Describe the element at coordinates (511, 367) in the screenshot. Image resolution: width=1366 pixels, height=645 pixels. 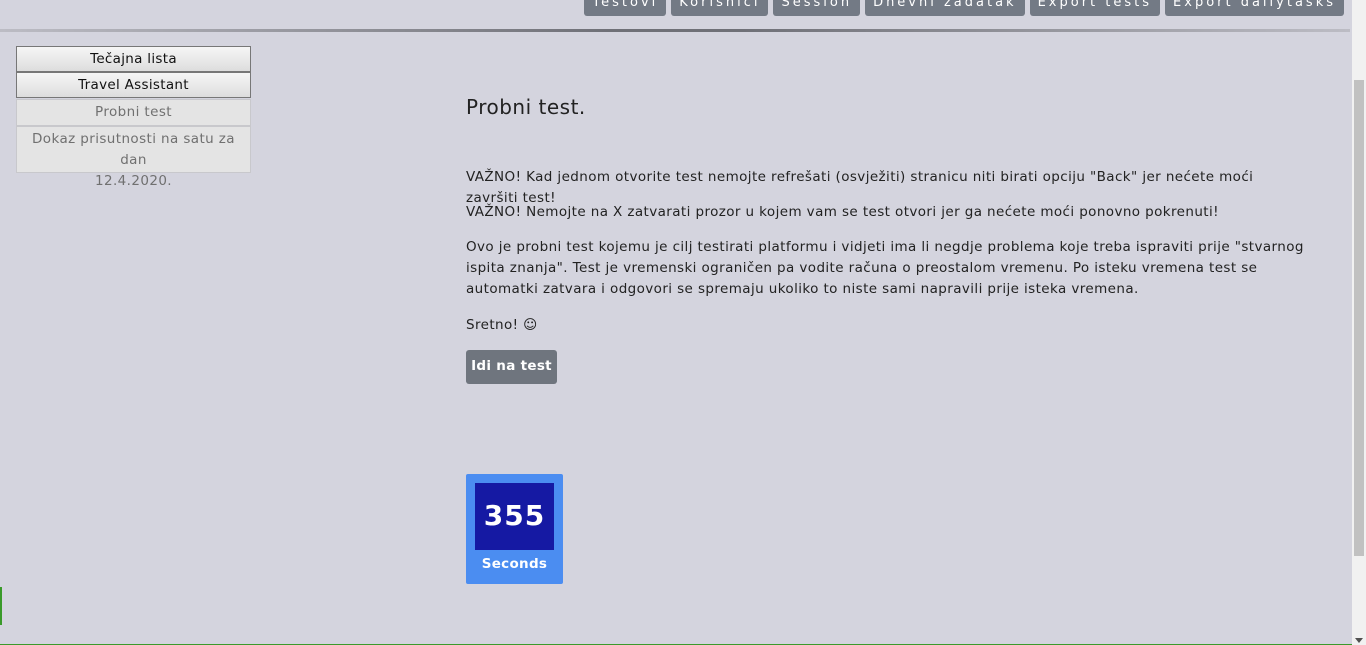
I see `go-to-test-button: Idi na test` at that location.